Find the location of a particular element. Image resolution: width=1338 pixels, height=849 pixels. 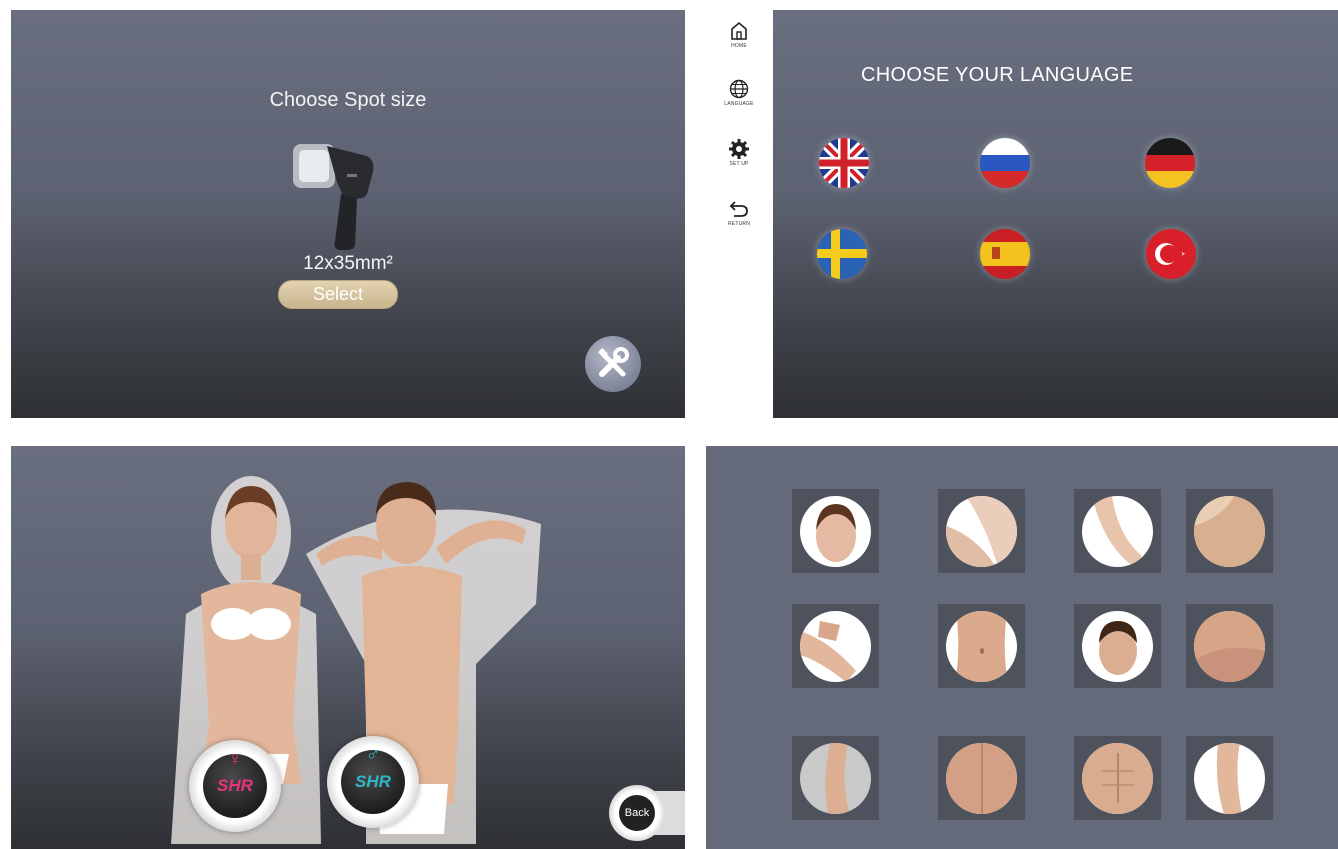

back-button: Back is located at coordinates (637, 813).